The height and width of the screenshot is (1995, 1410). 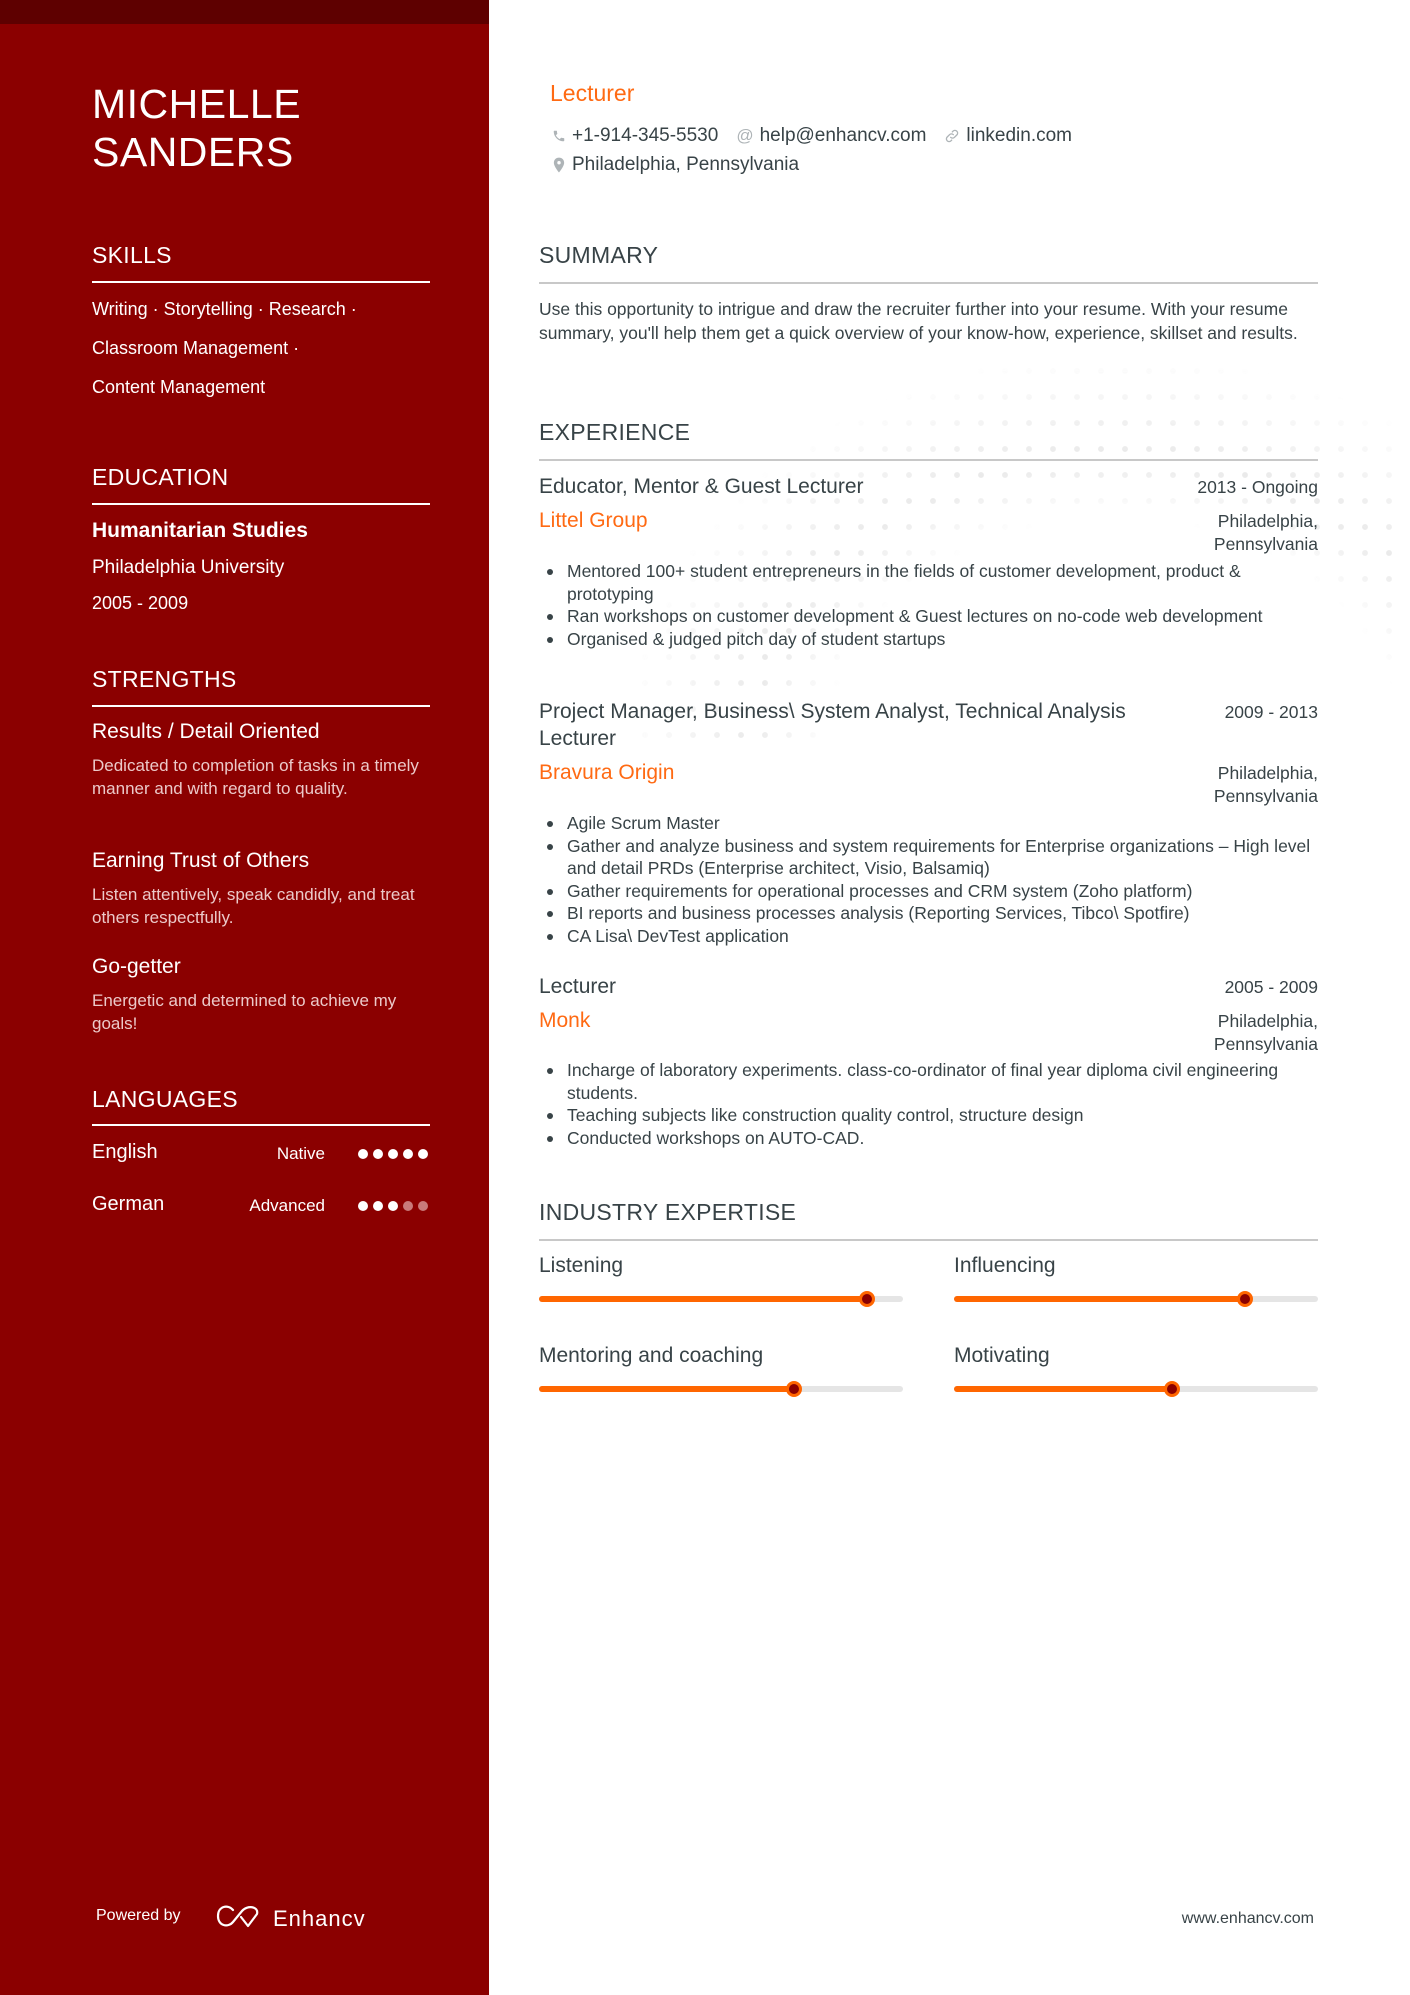 I want to click on languages-heading: LANGUAGES, so click(x=165, y=1099).